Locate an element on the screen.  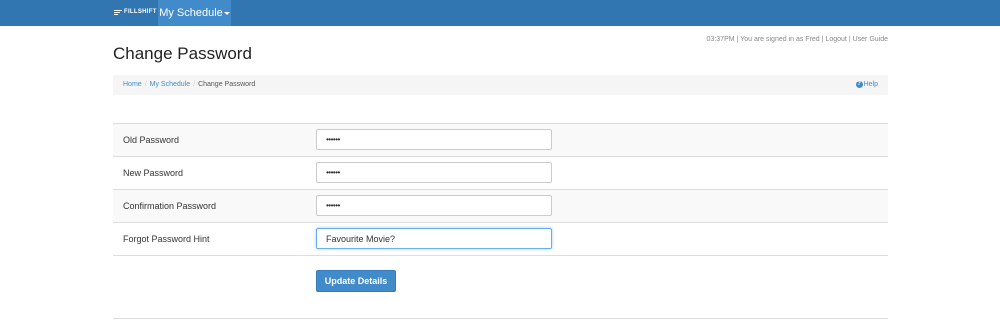
question-circle-icon: ? is located at coordinates (859, 84).